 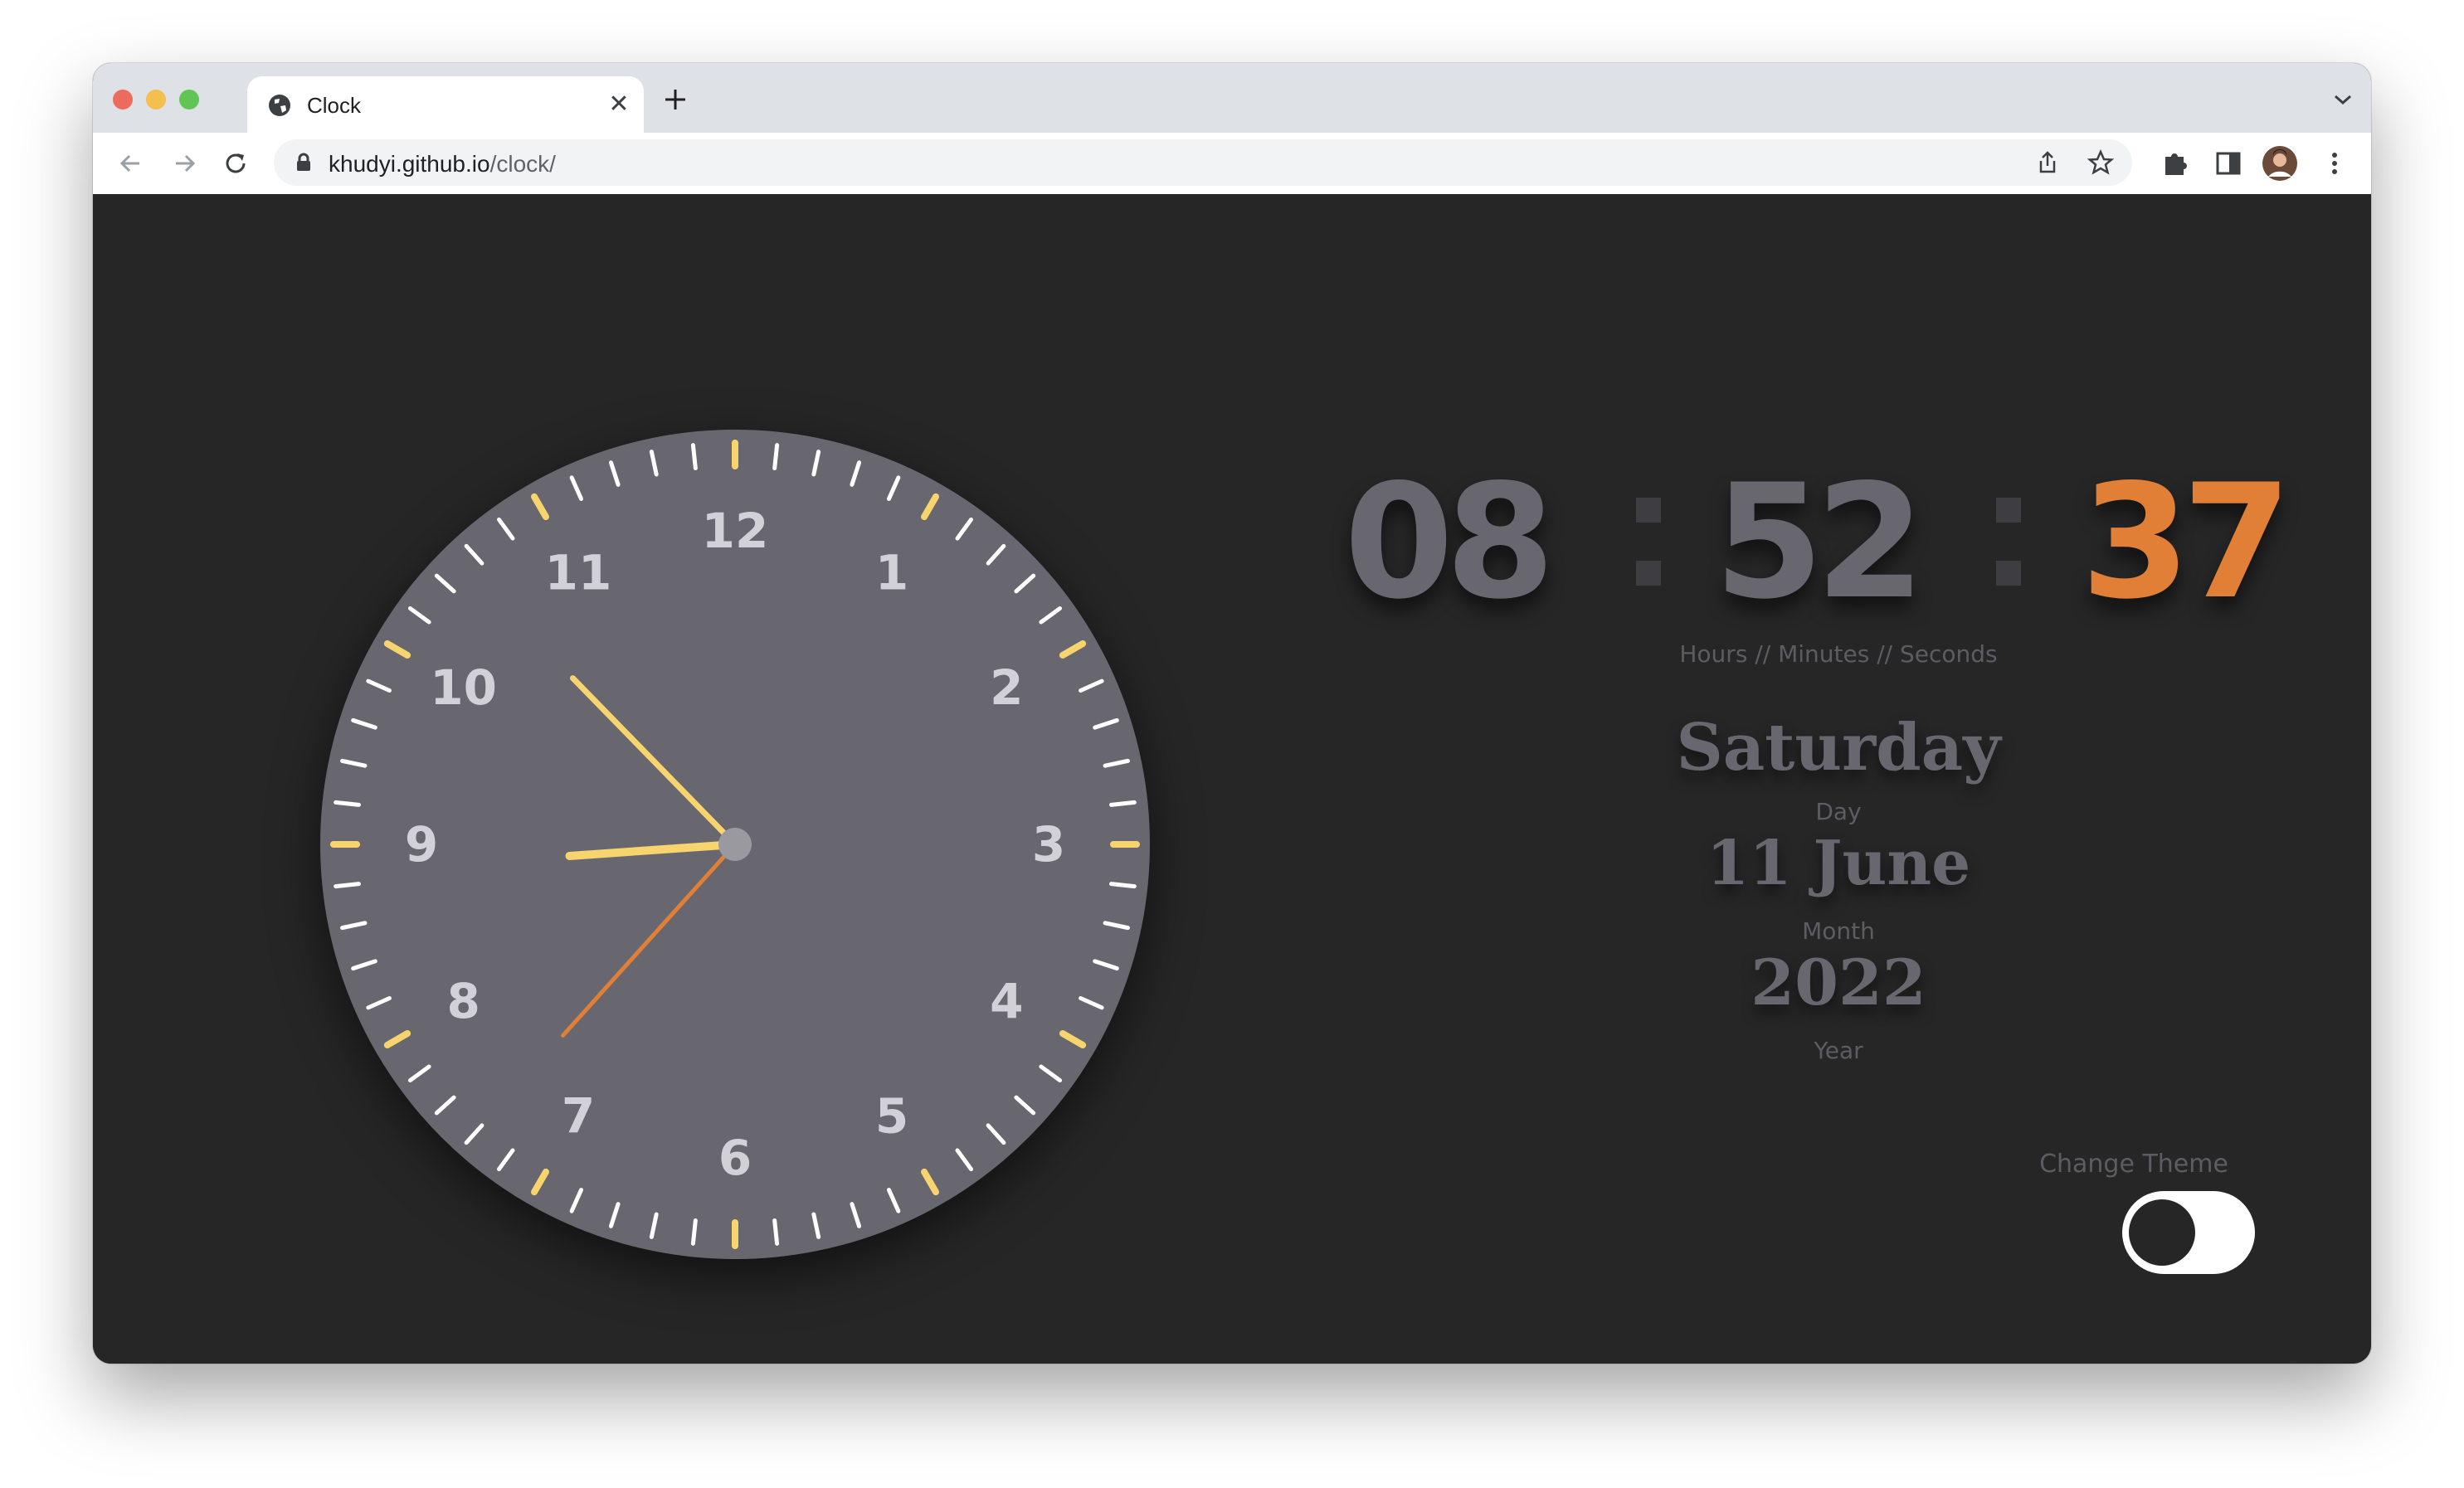 I want to click on reload-icon, so click(x=235, y=163).